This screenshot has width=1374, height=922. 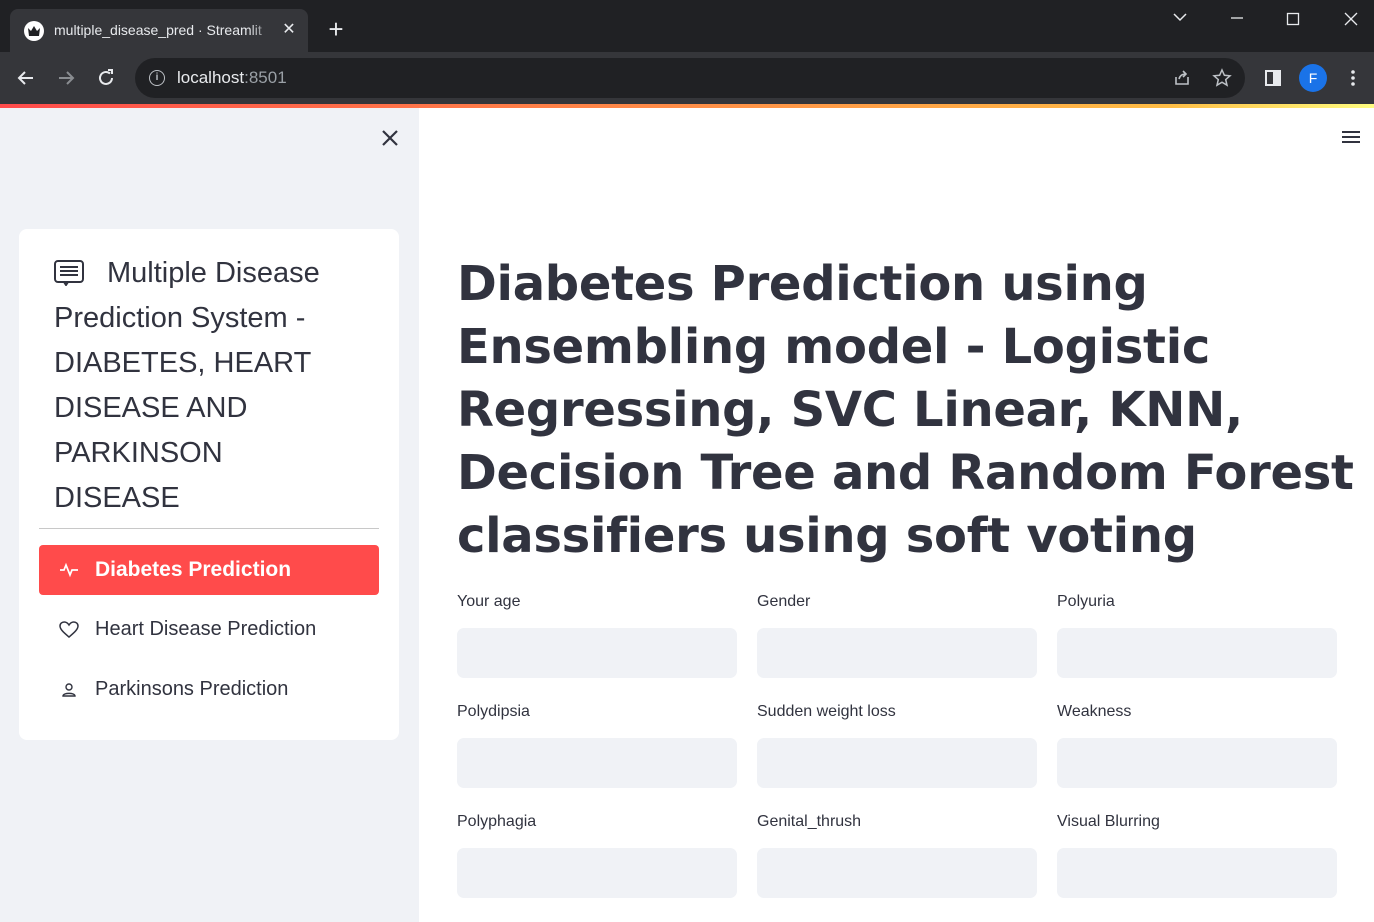 What do you see at coordinates (1086, 601) in the screenshot?
I see `field-label-polyuria: Polyuria` at bounding box center [1086, 601].